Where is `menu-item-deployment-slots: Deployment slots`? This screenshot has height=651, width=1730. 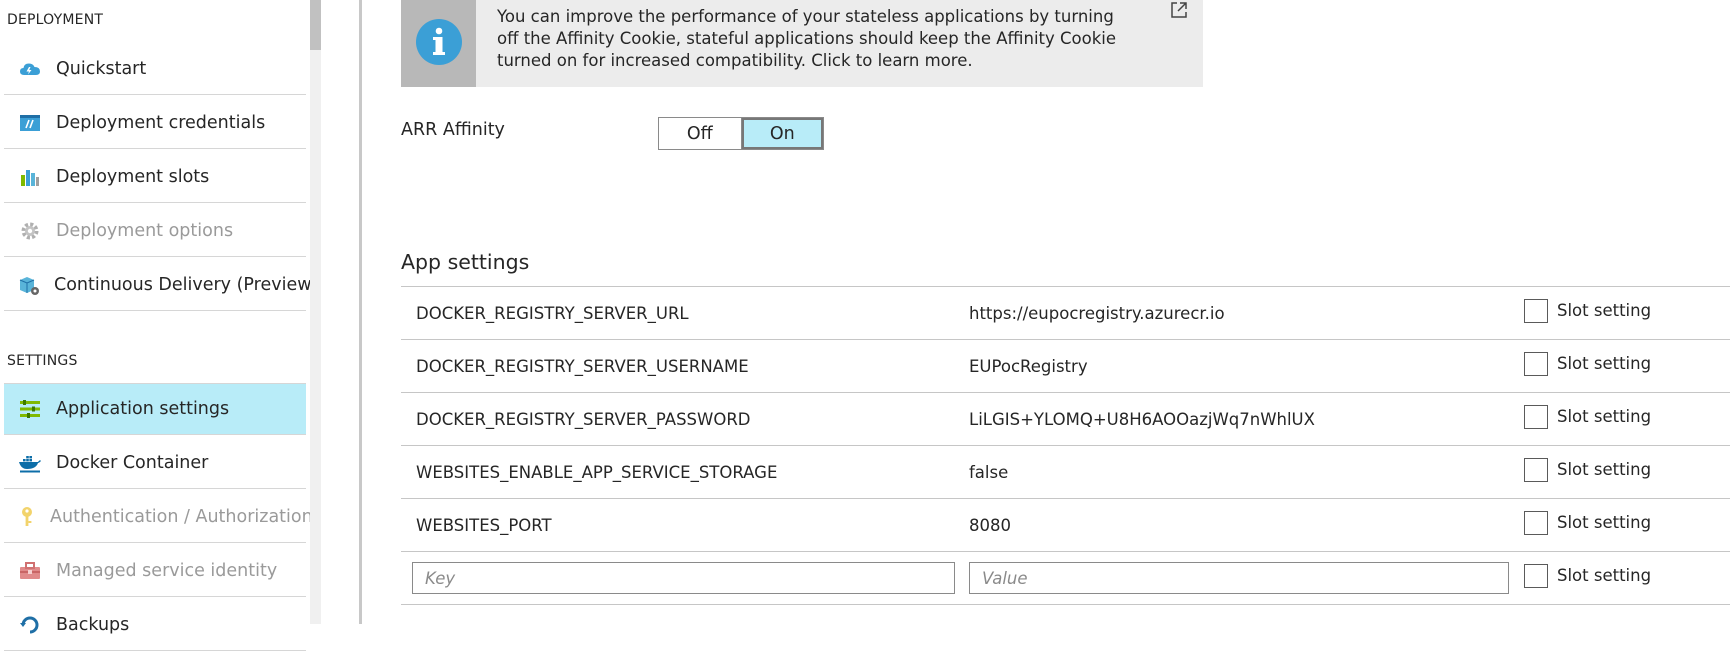 menu-item-deployment-slots: Deployment slots is located at coordinates (155, 177).